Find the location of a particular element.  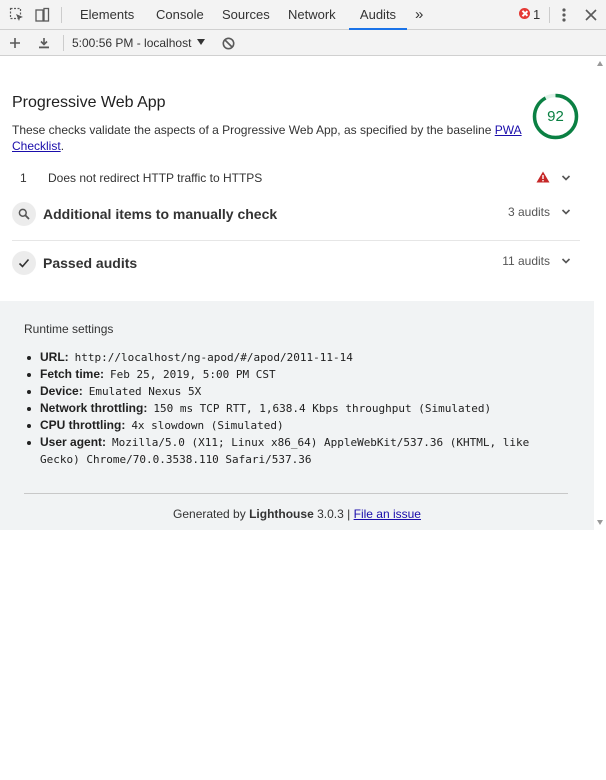

runtime-setting-item: Device: Emulated Nexus 5X is located at coordinates (294, 391).